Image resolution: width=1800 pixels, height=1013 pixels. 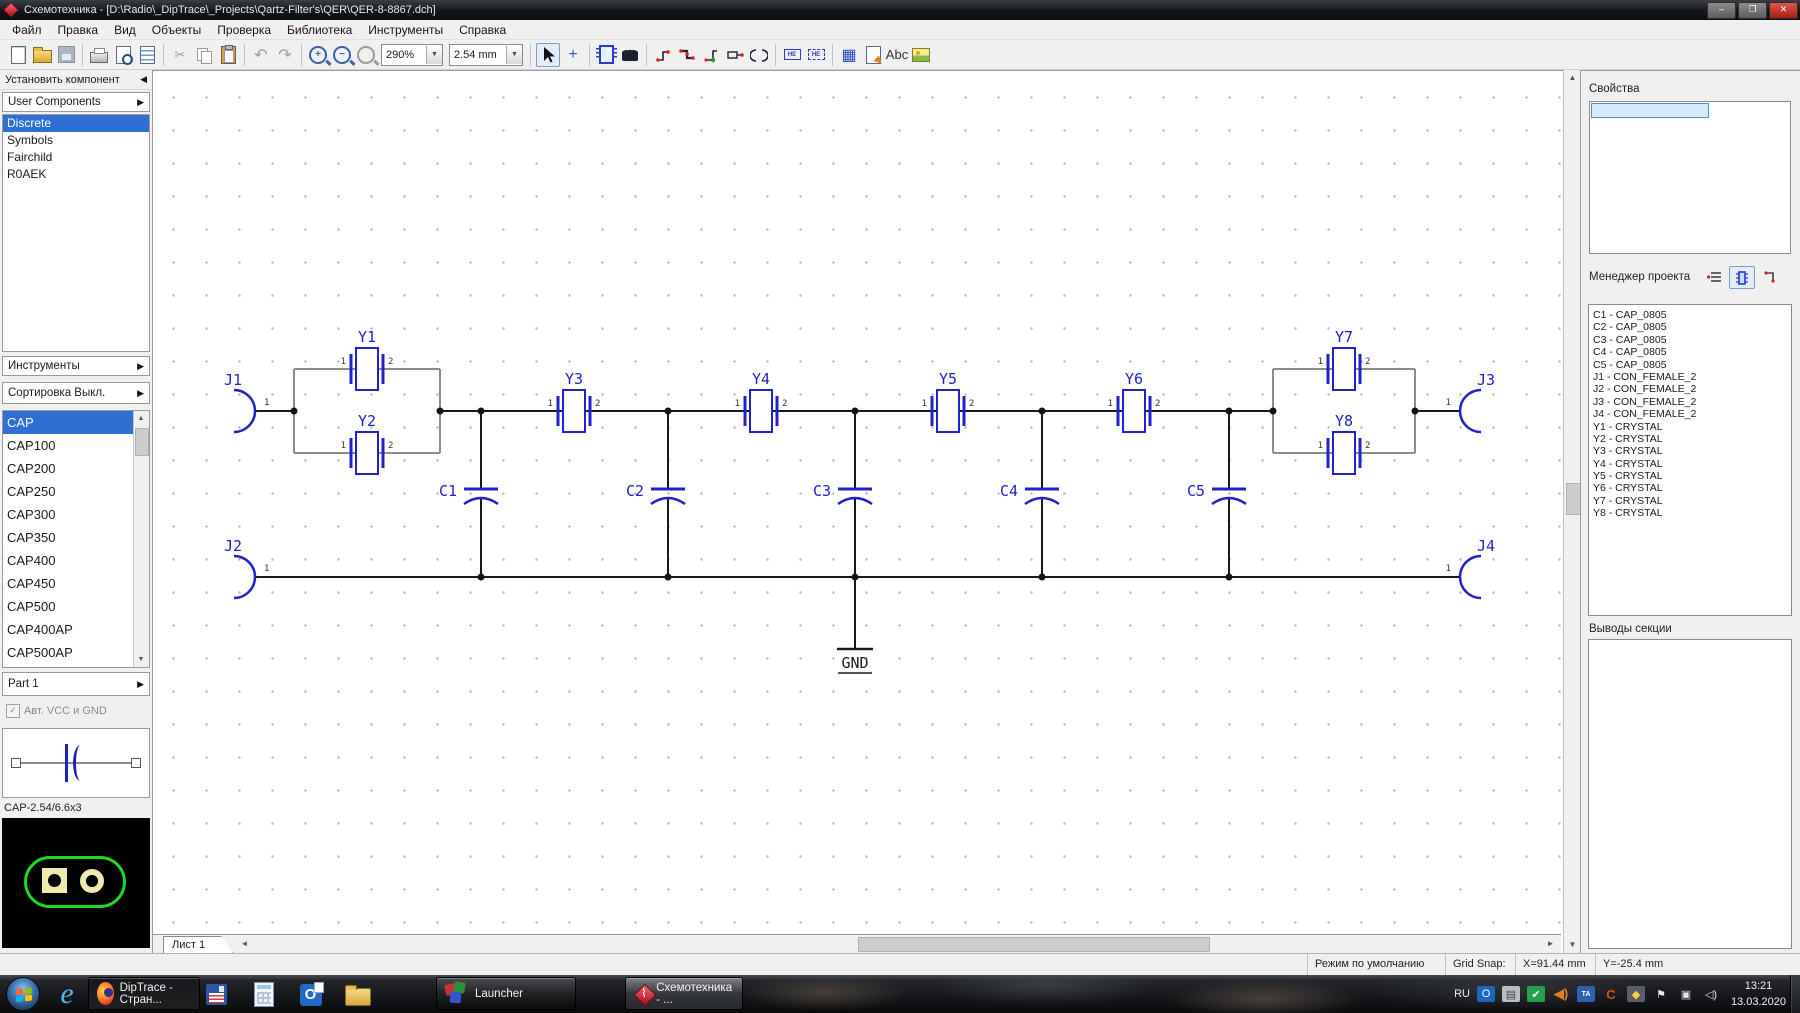 I want to click on place-wire-tool, so click(x=663, y=55).